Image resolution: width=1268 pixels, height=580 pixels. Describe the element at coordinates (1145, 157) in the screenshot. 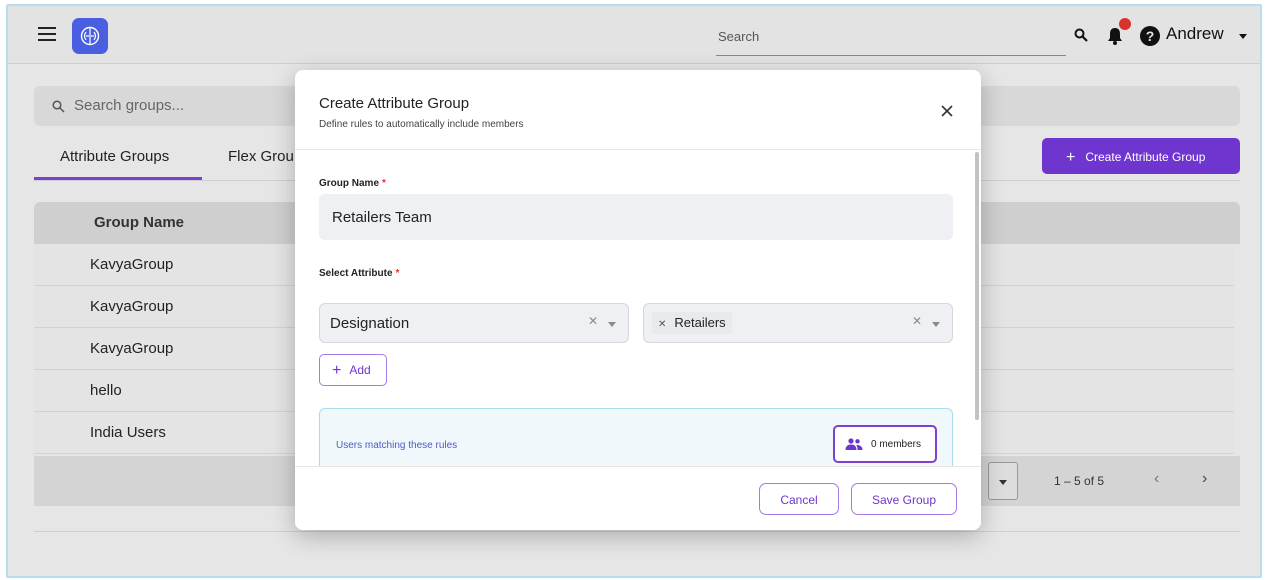

I see `create-button-label: Create Attribute Group` at that location.